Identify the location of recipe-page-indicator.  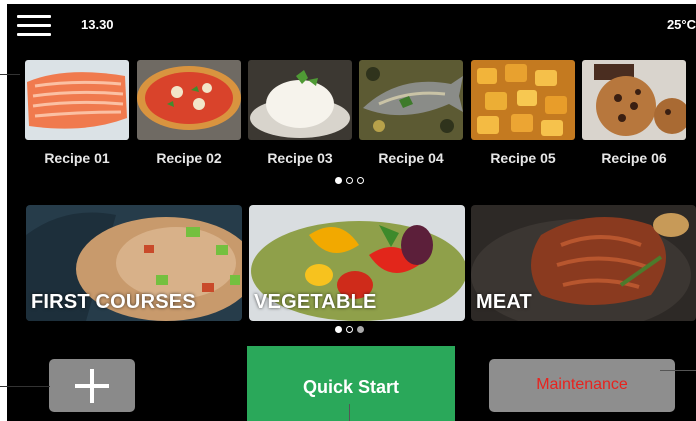
(349, 180).